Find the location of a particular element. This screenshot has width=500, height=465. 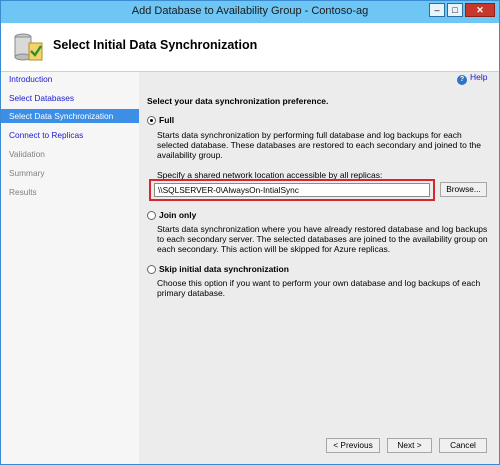

help-link: ? Help is located at coordinates (472, 78).